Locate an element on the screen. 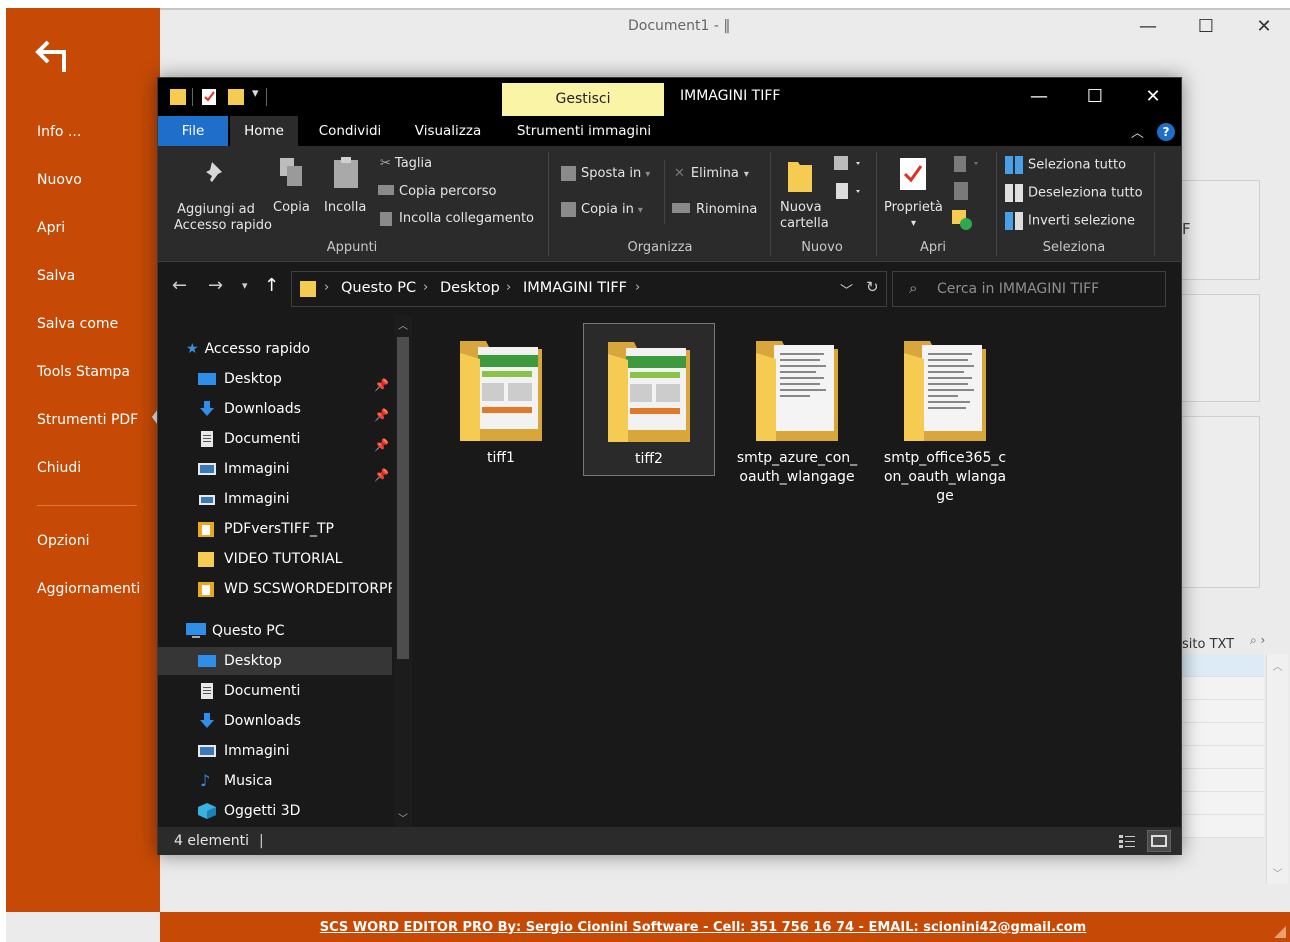  app-minimize-button: — is located at coordinates (1148, 27).